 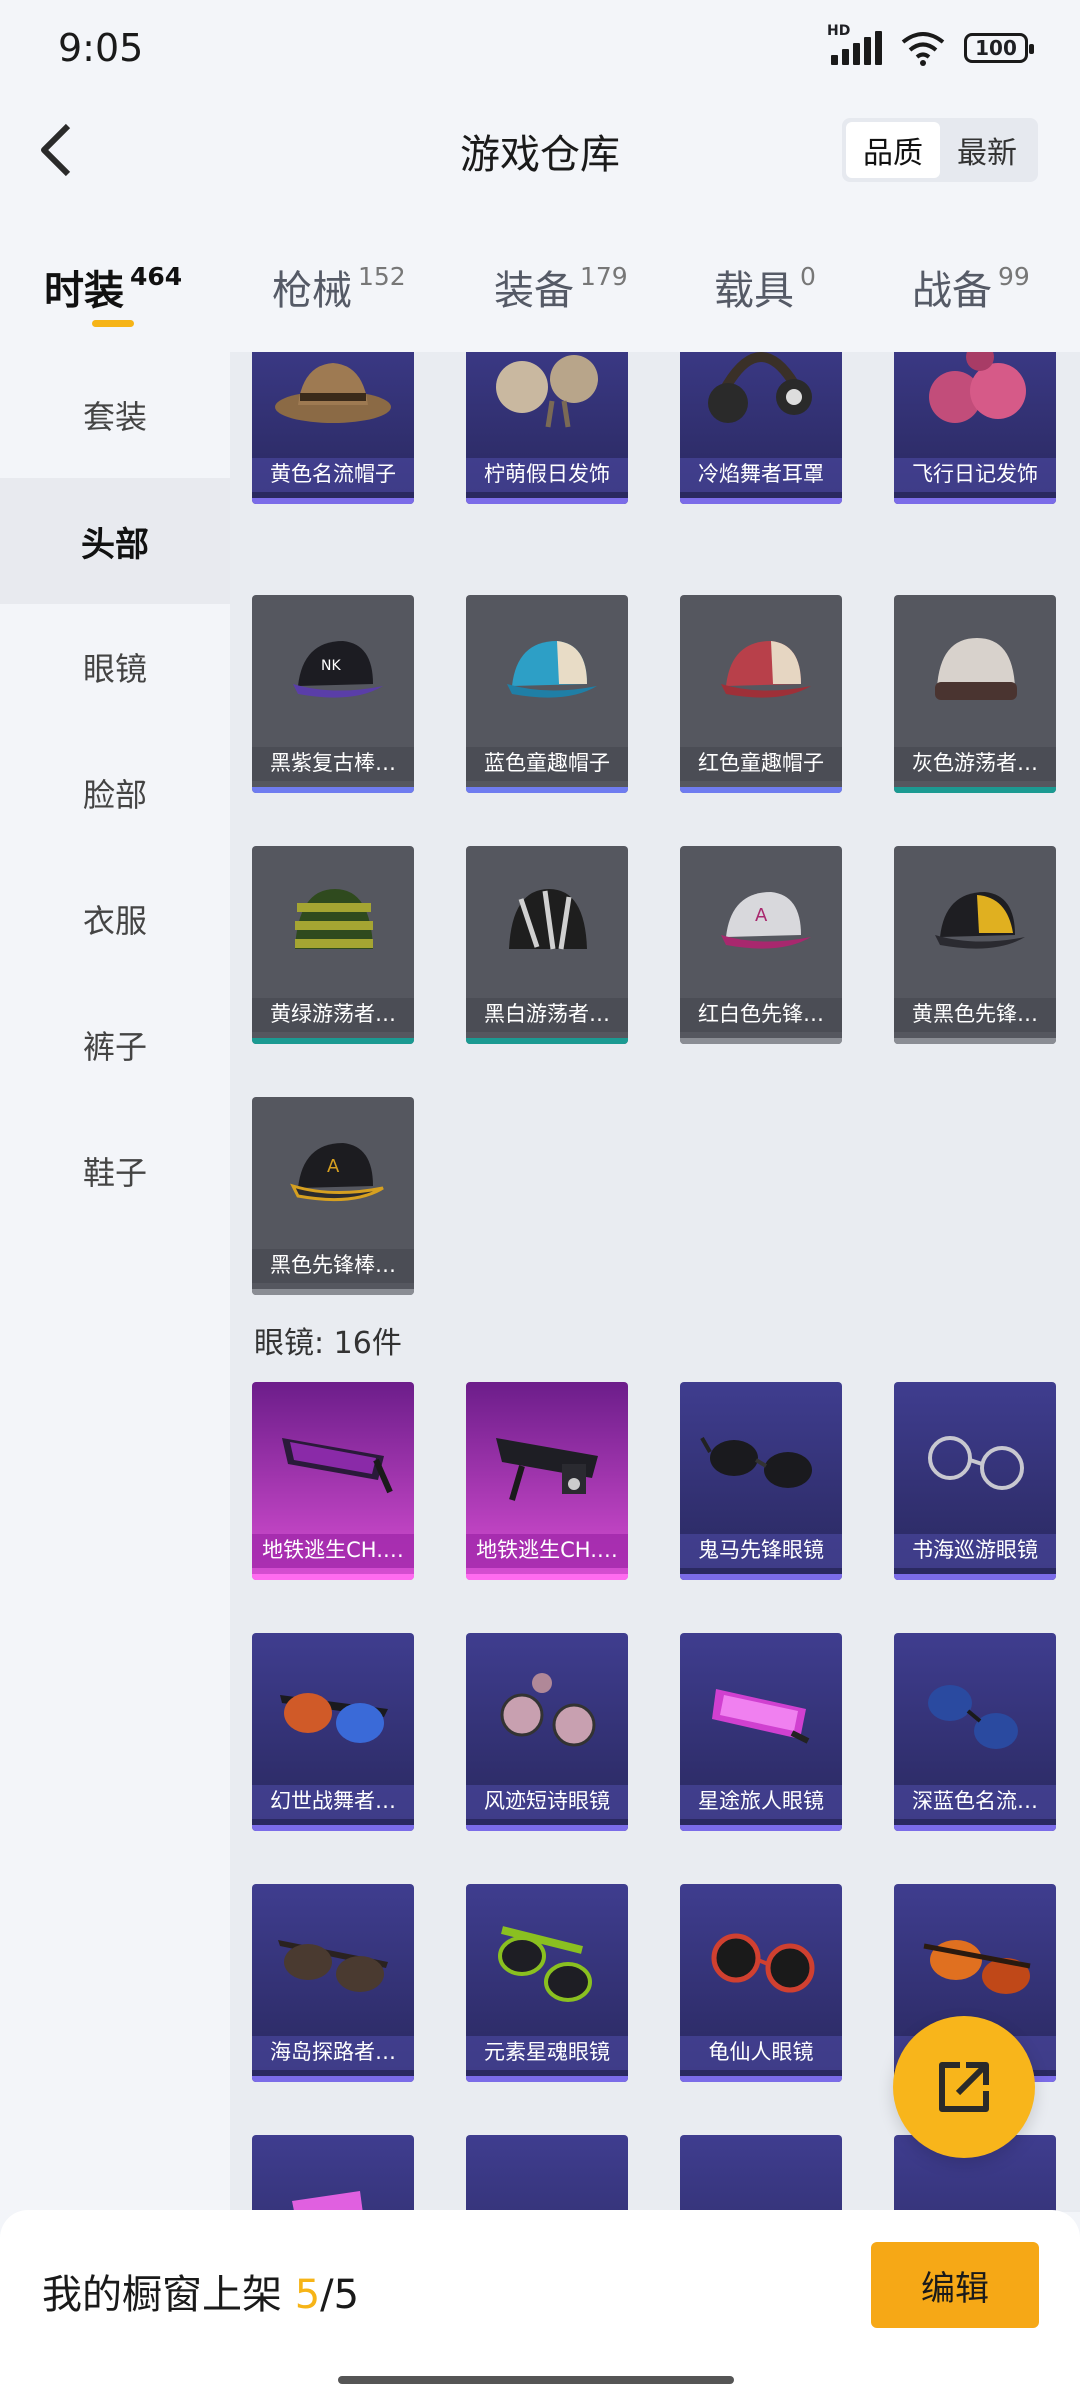 What do you see at coordinates (955, 2285) in the screenshot?
I see `edit-button: 编辑` at bounding box center [955, 2285].